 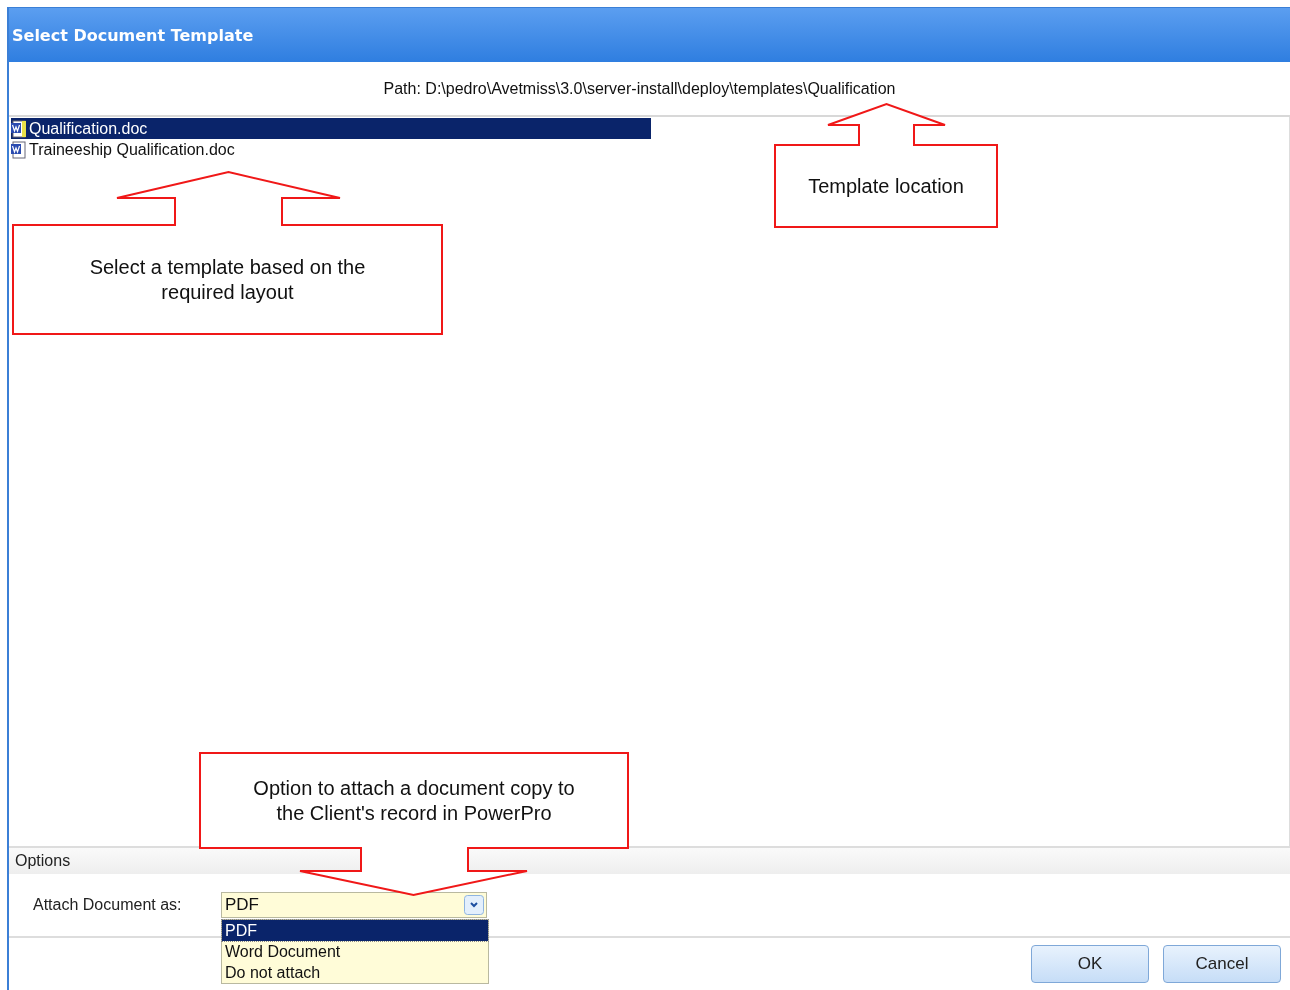 I want to click on dialog-button: OK, so click(x=1090, y=964).